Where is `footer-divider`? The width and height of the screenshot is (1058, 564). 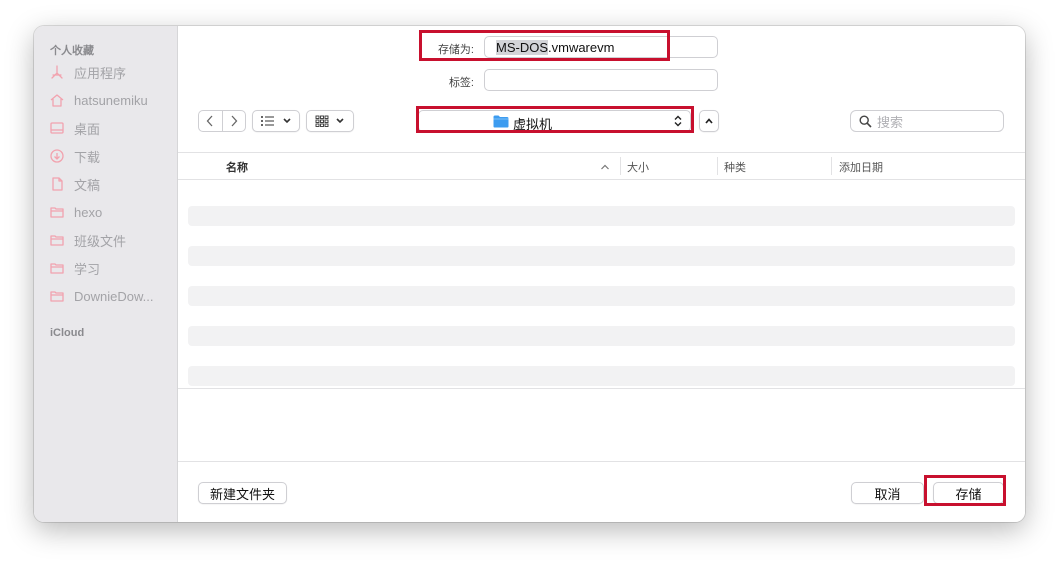
footer-divider is located at coordinates (601, 461).